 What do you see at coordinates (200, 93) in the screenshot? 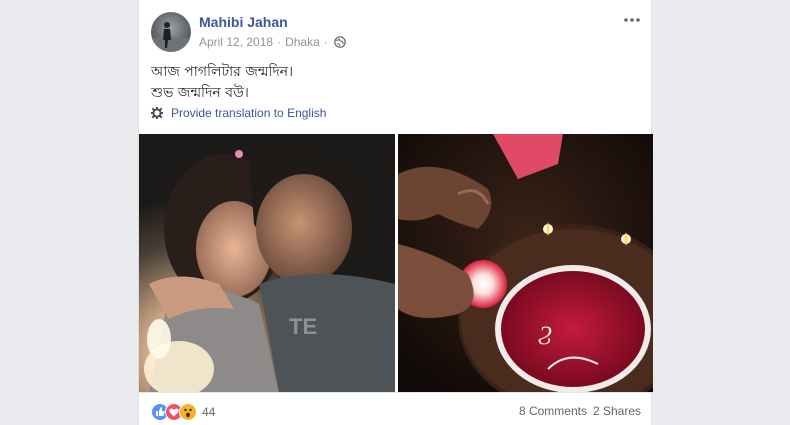
I see `post-text-line-2: শুভ জন্মদিন বউ।` at bounding box center [200, 93].